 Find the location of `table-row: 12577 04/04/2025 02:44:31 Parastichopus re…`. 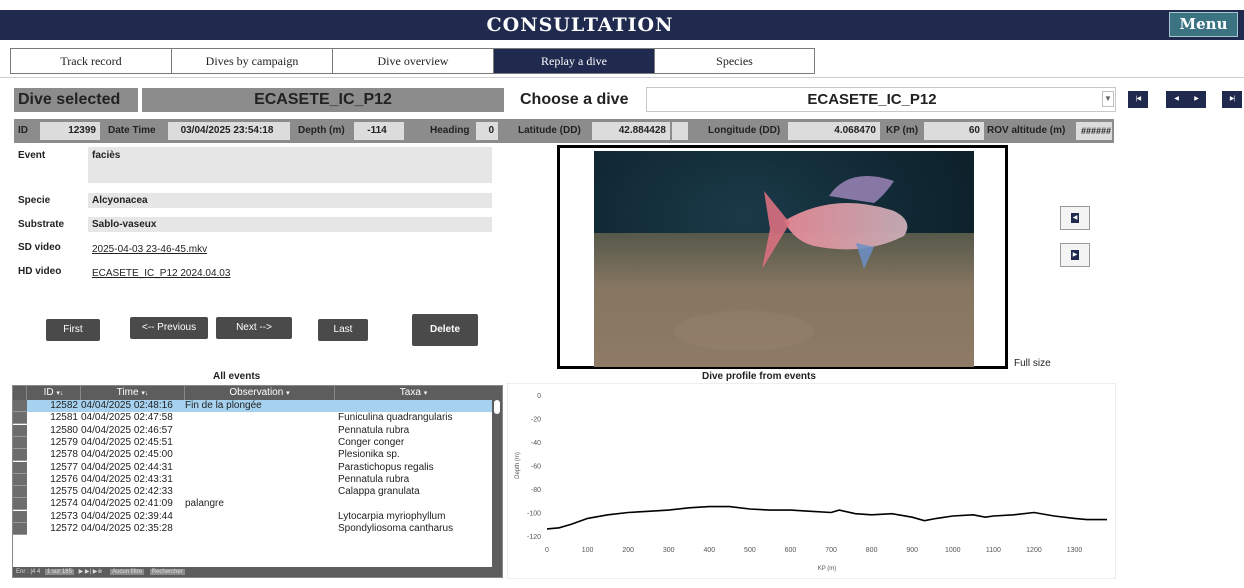

table-row: 12577 04/04/2025 02:44:31 Parastichopus re… is located at coordinates (253, 467).